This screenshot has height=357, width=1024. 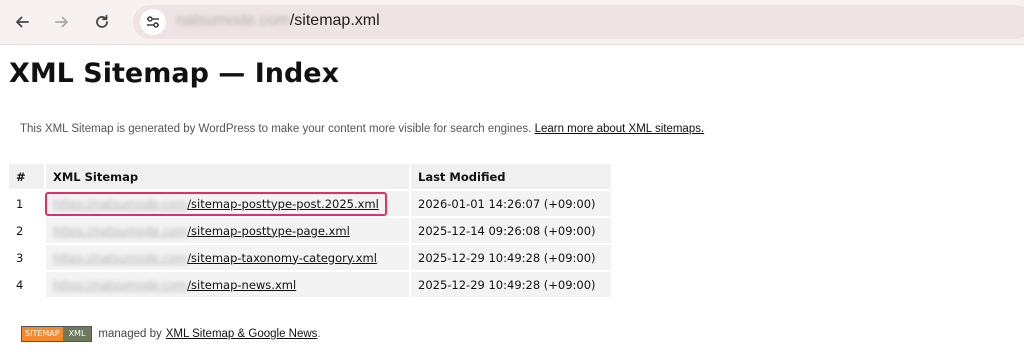 I want to click on header-last-modified: Last Modified, so click(x=511, y=177).